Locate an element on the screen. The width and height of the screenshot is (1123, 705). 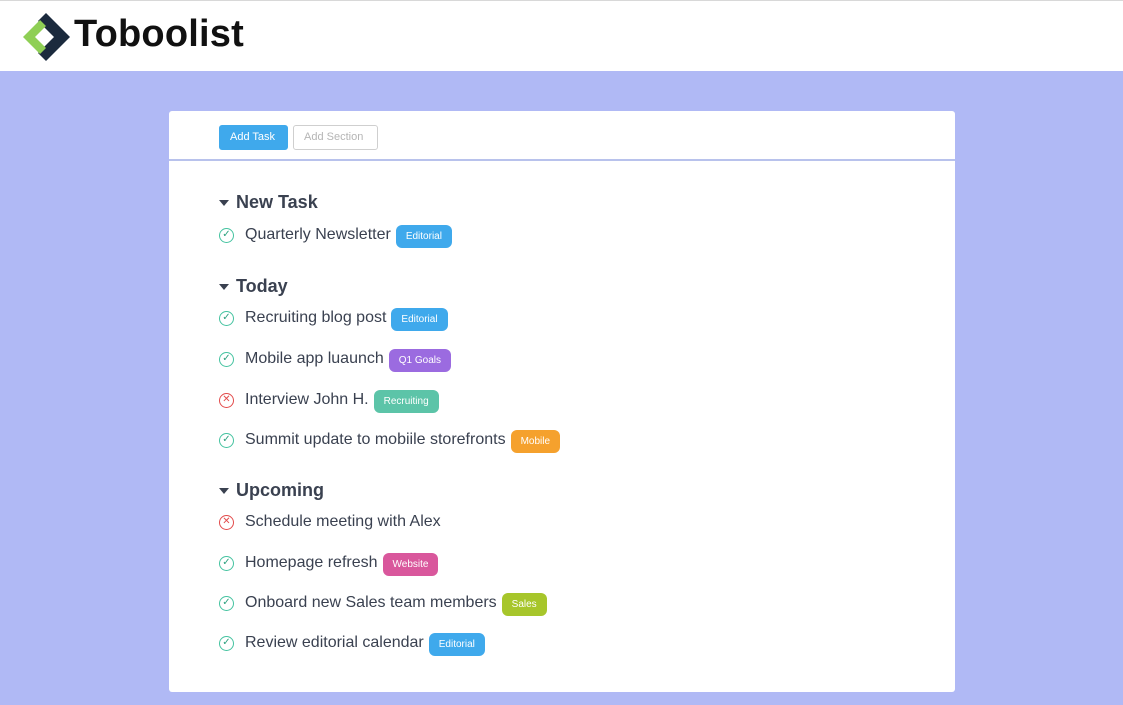
task-label: Review editorial calendar is located at coordinates (334, 642).